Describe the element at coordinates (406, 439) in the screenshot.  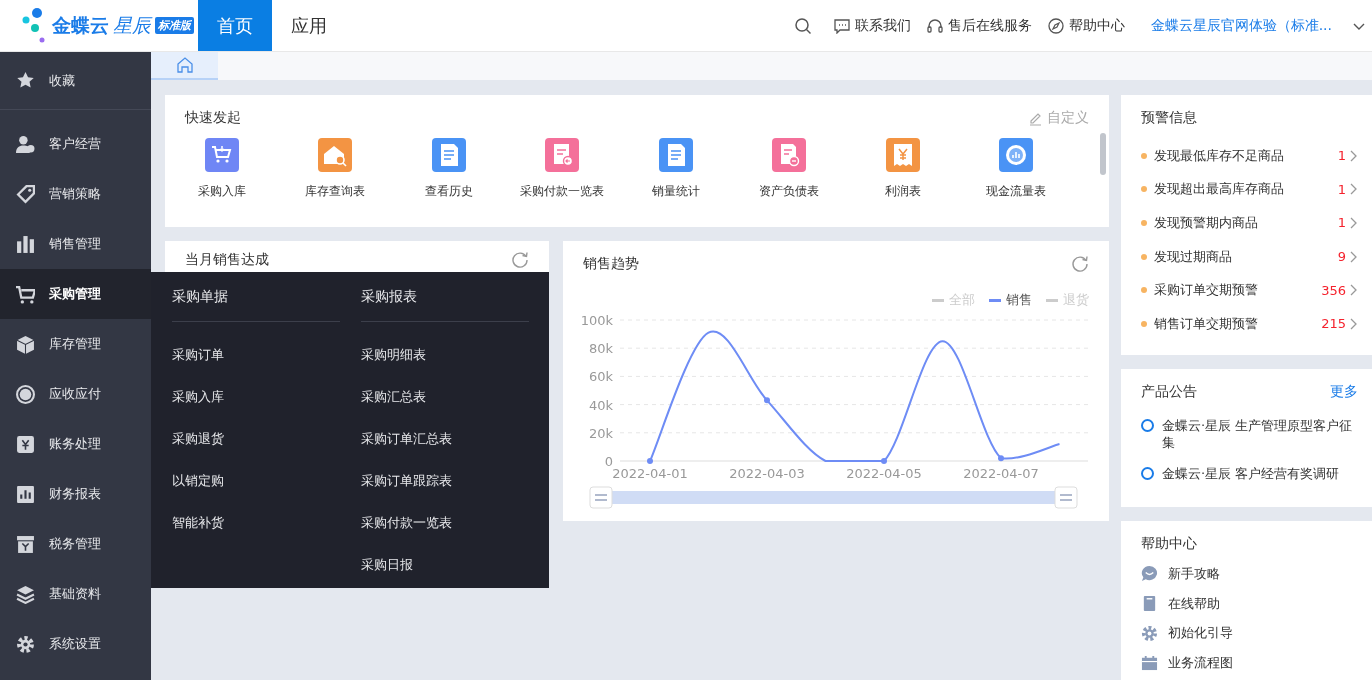
I see `submenu-item: 采购订单汇总表` at that location.